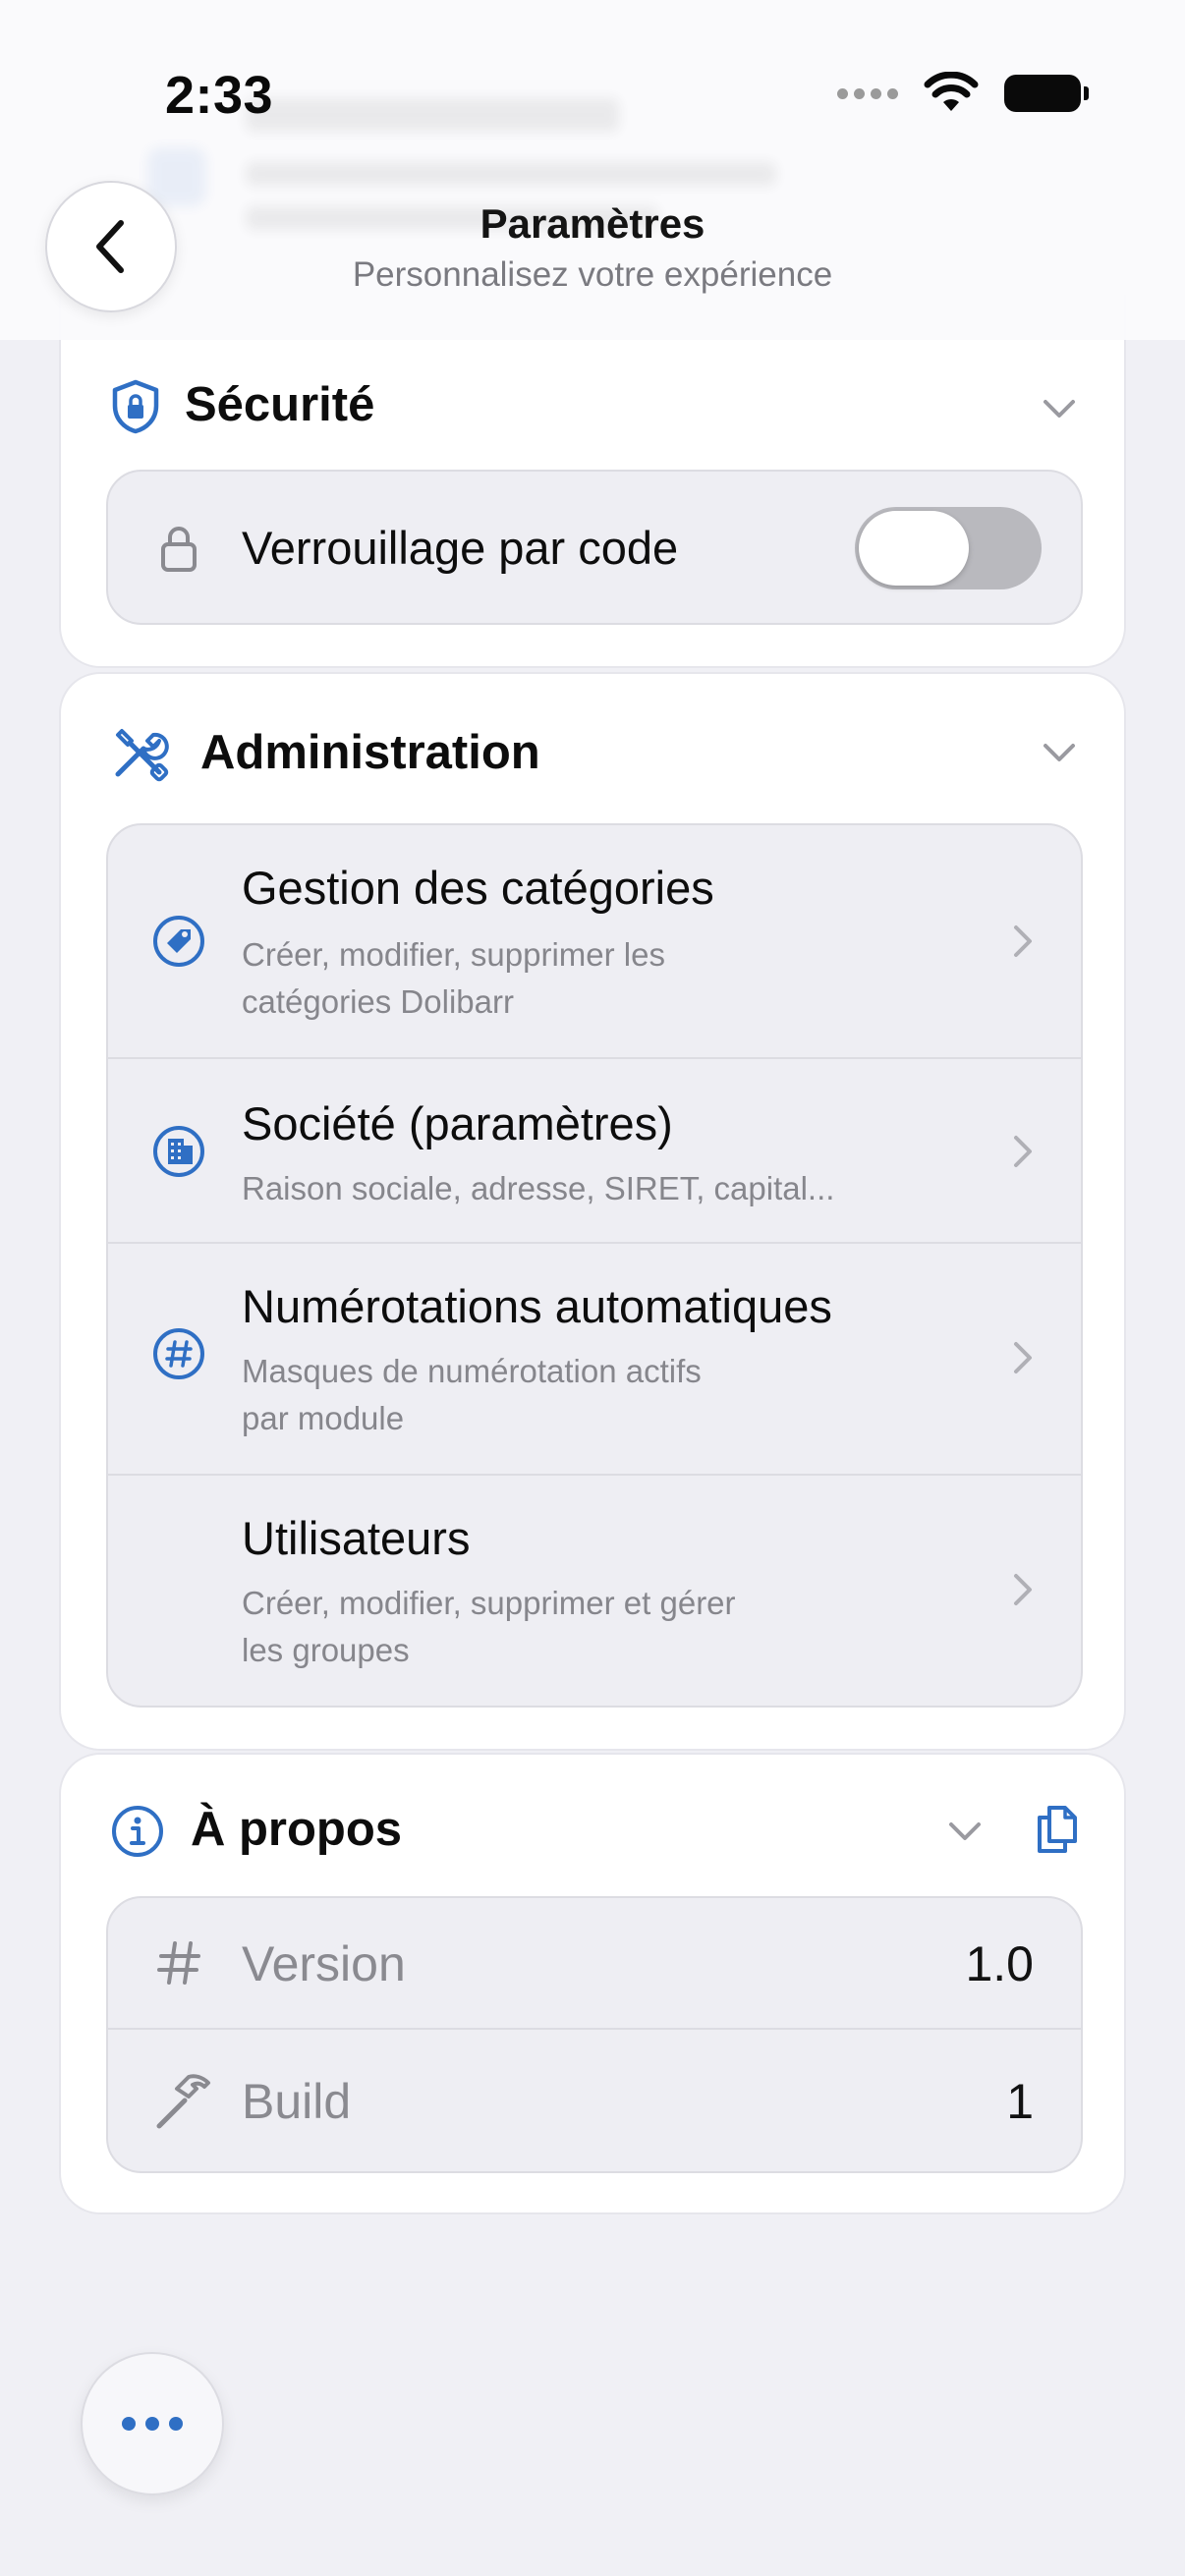  I want to click on building-icon, so click(179, 1151).